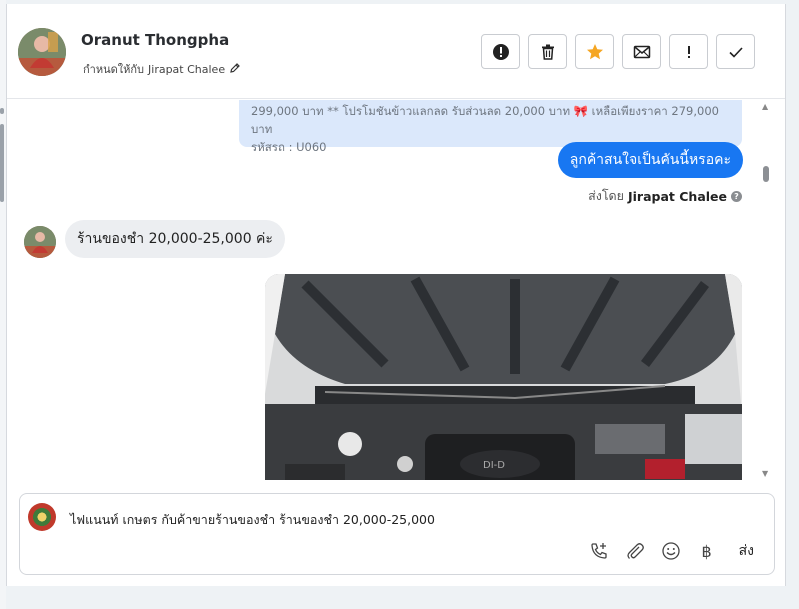 The image size is (799, 609). I want to click on report-button, so click(500, 51).